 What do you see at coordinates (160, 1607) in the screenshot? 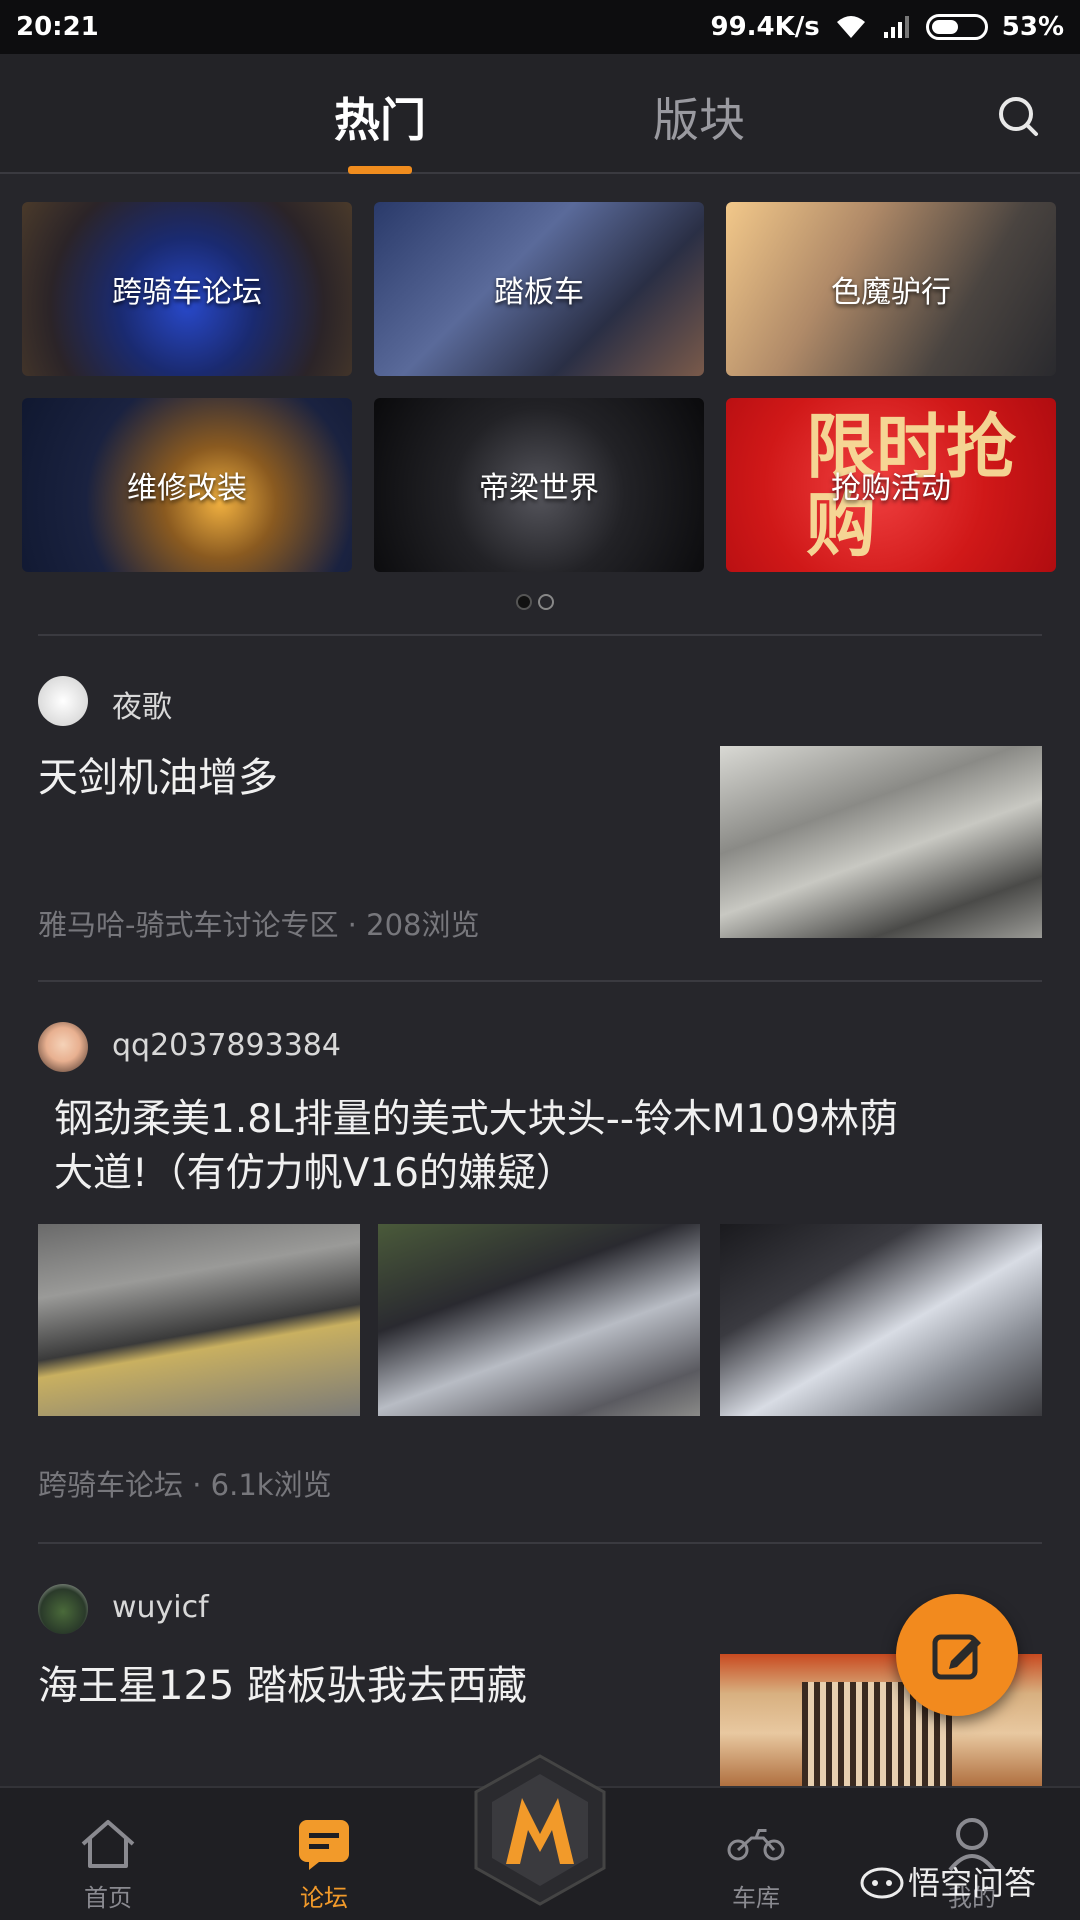
I see `post-username: wuyicf` at bounding box center [160, 1607].